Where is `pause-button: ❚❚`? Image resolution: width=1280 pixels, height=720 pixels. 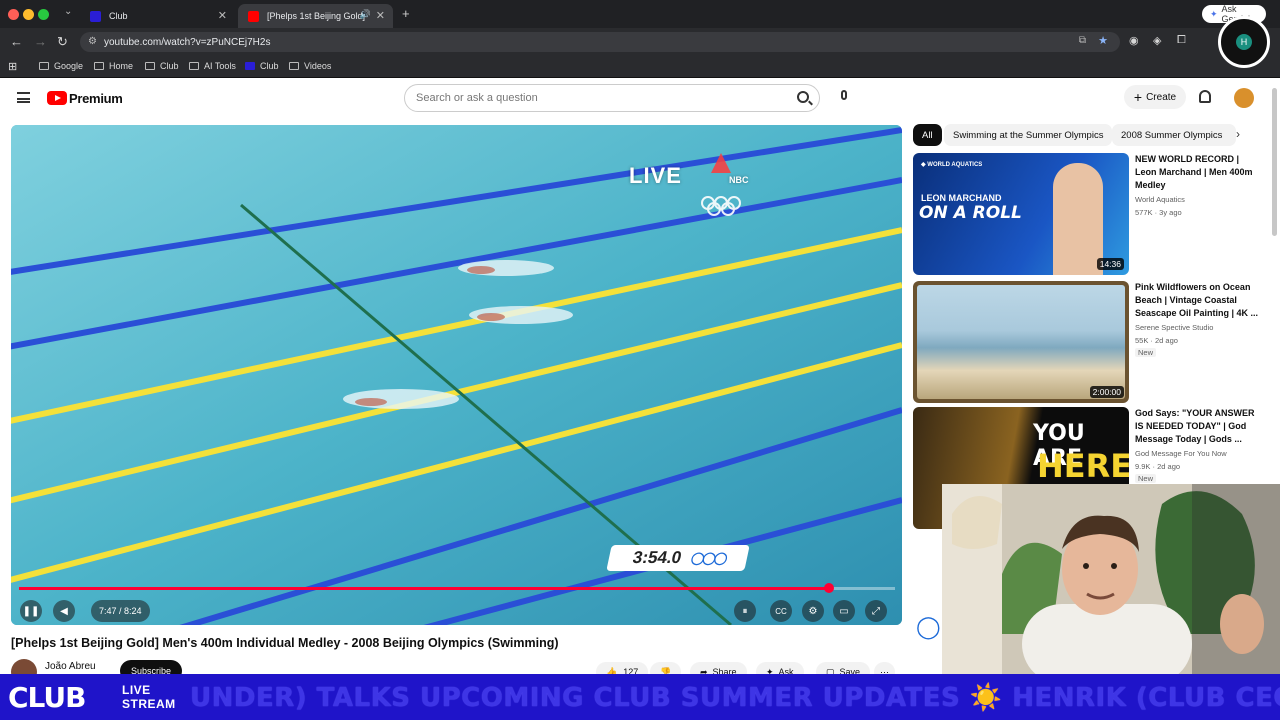 pause-button: ❚❚ is located at coordinates (31, 611).